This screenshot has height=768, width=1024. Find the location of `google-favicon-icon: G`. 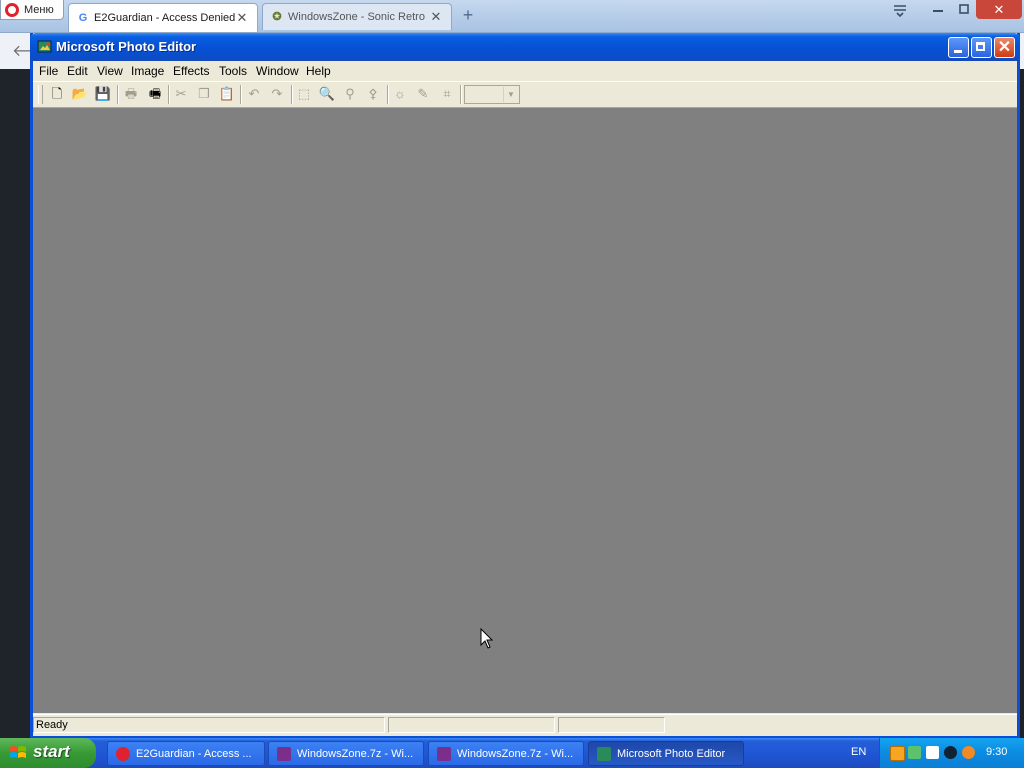

google-favicon-icon: G is located at coordinates (83, 18).